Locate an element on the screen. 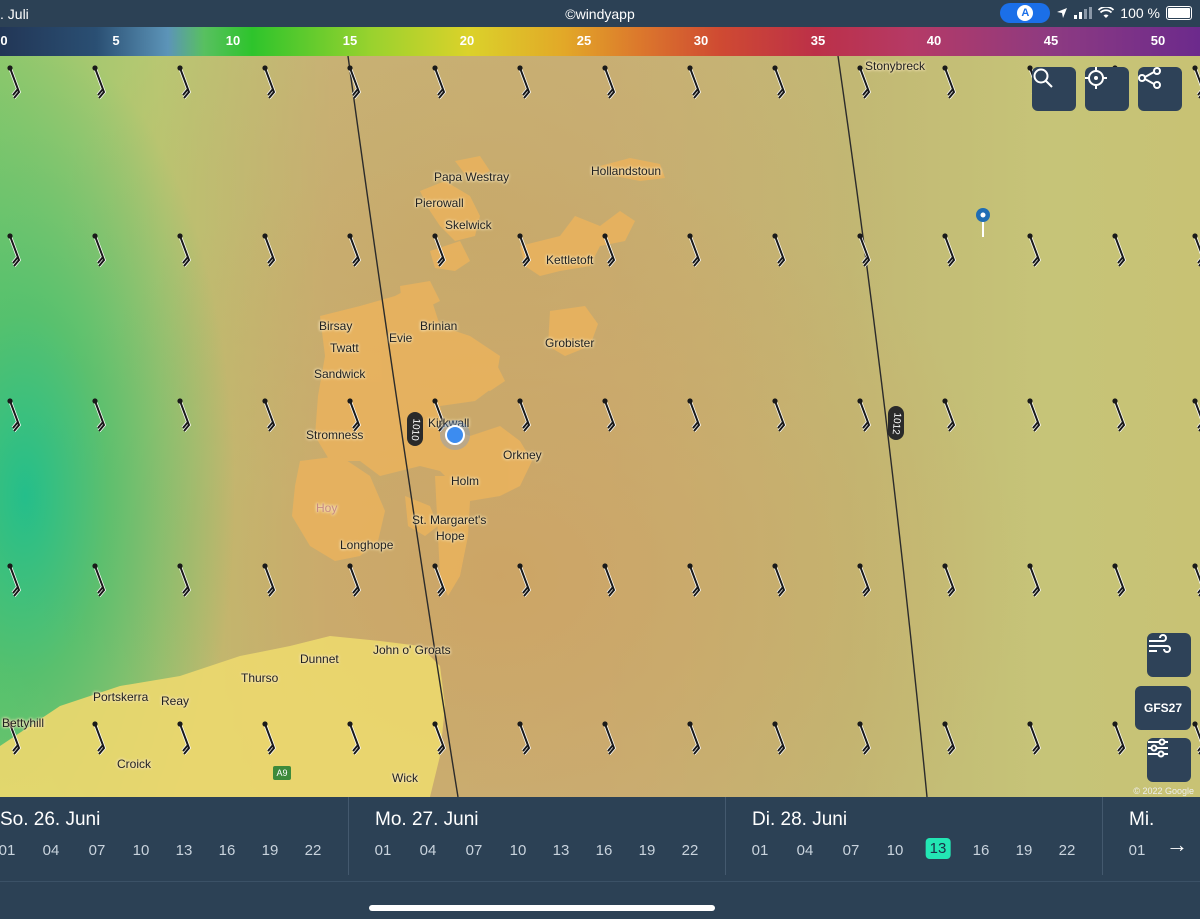 This screenshot has height=919, width=1200. place-label: Hollandstoun is located at coordinates (626, 171).